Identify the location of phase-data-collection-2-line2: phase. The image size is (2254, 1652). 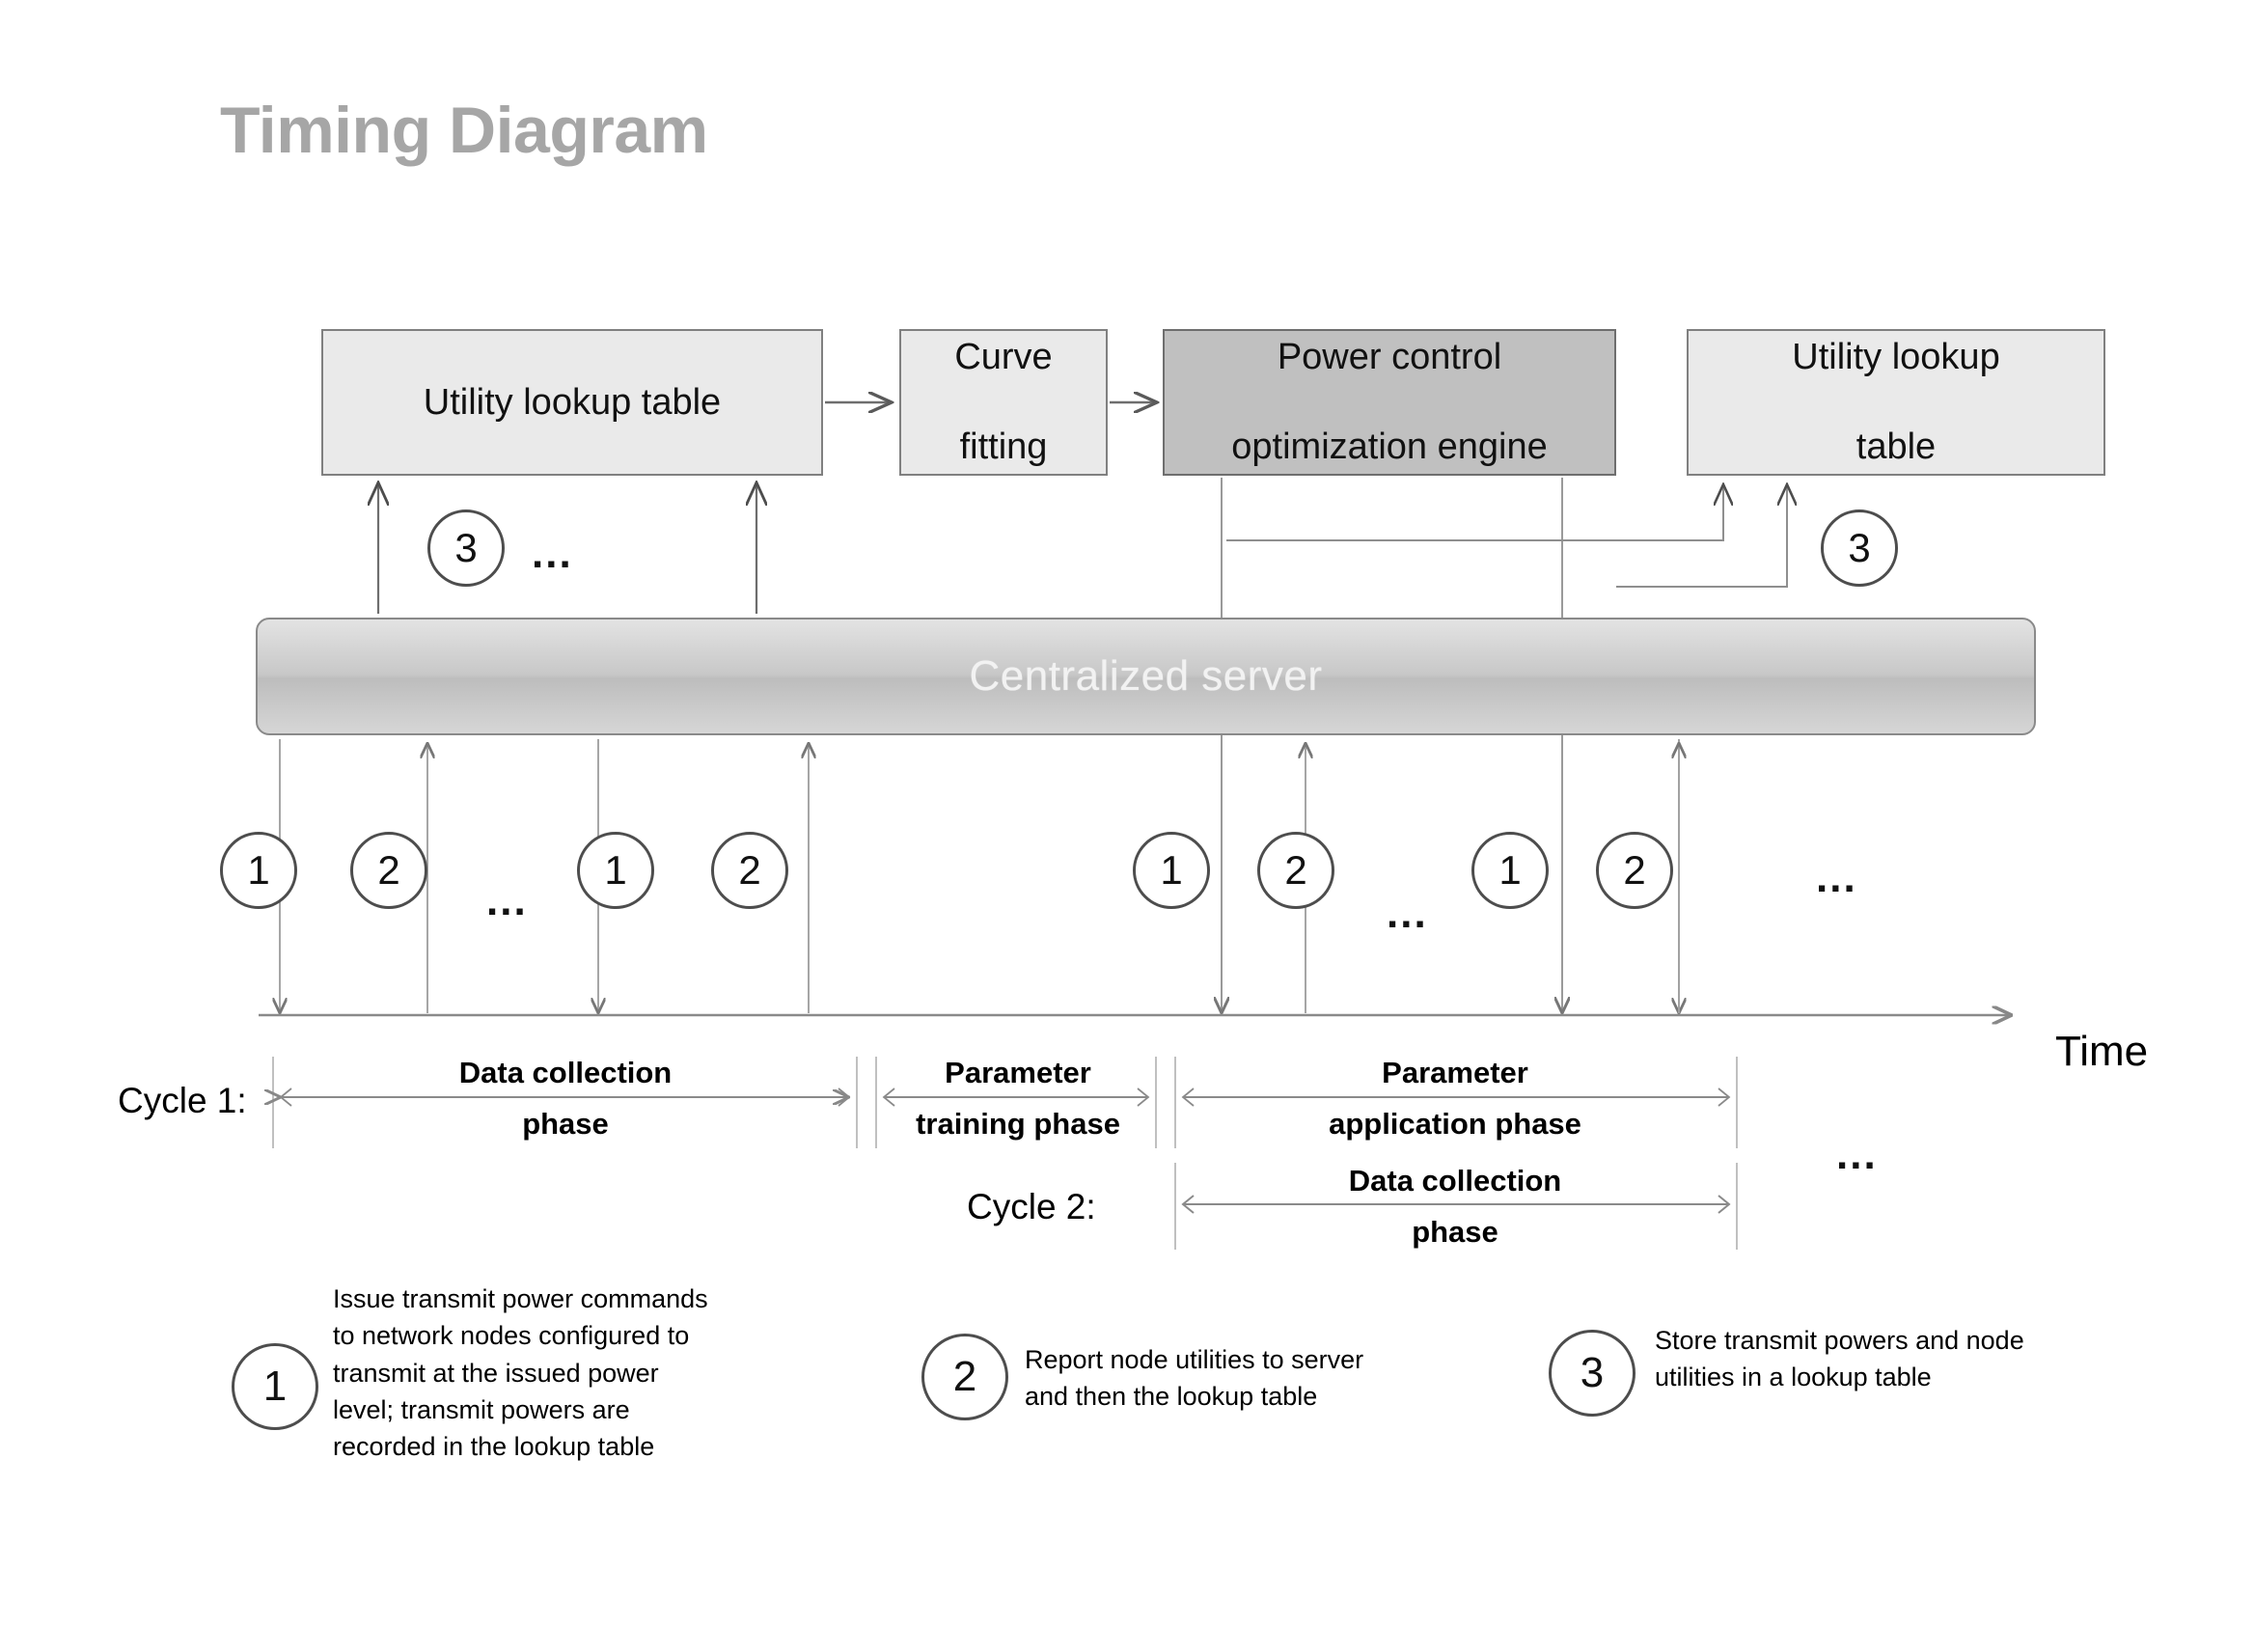
(1455, 1232).